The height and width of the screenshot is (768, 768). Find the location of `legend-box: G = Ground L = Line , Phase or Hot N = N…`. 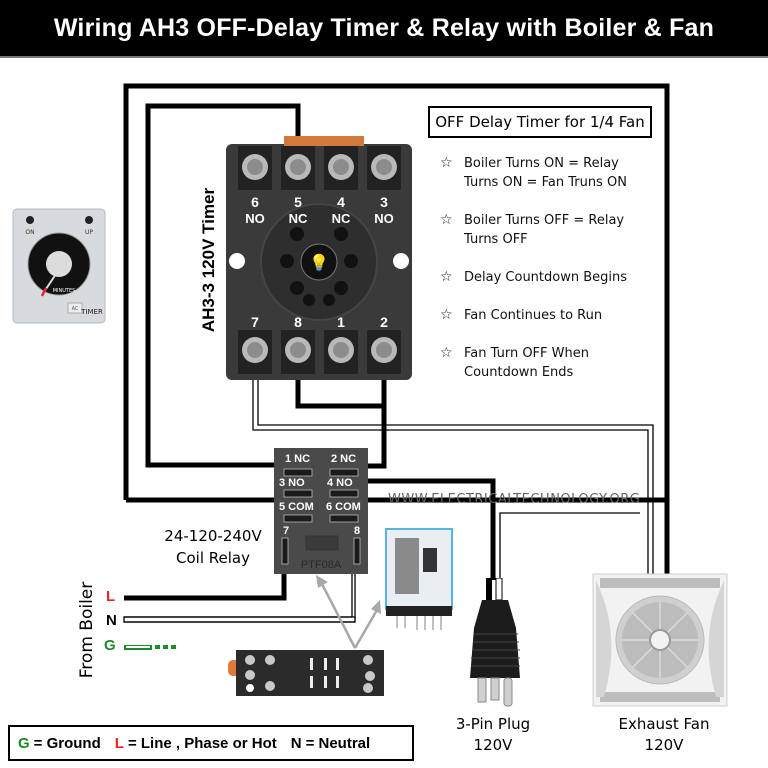

legend-box: G = Ground L = Line , Phase or Hot N = N… is located at coordinates (211, 743).